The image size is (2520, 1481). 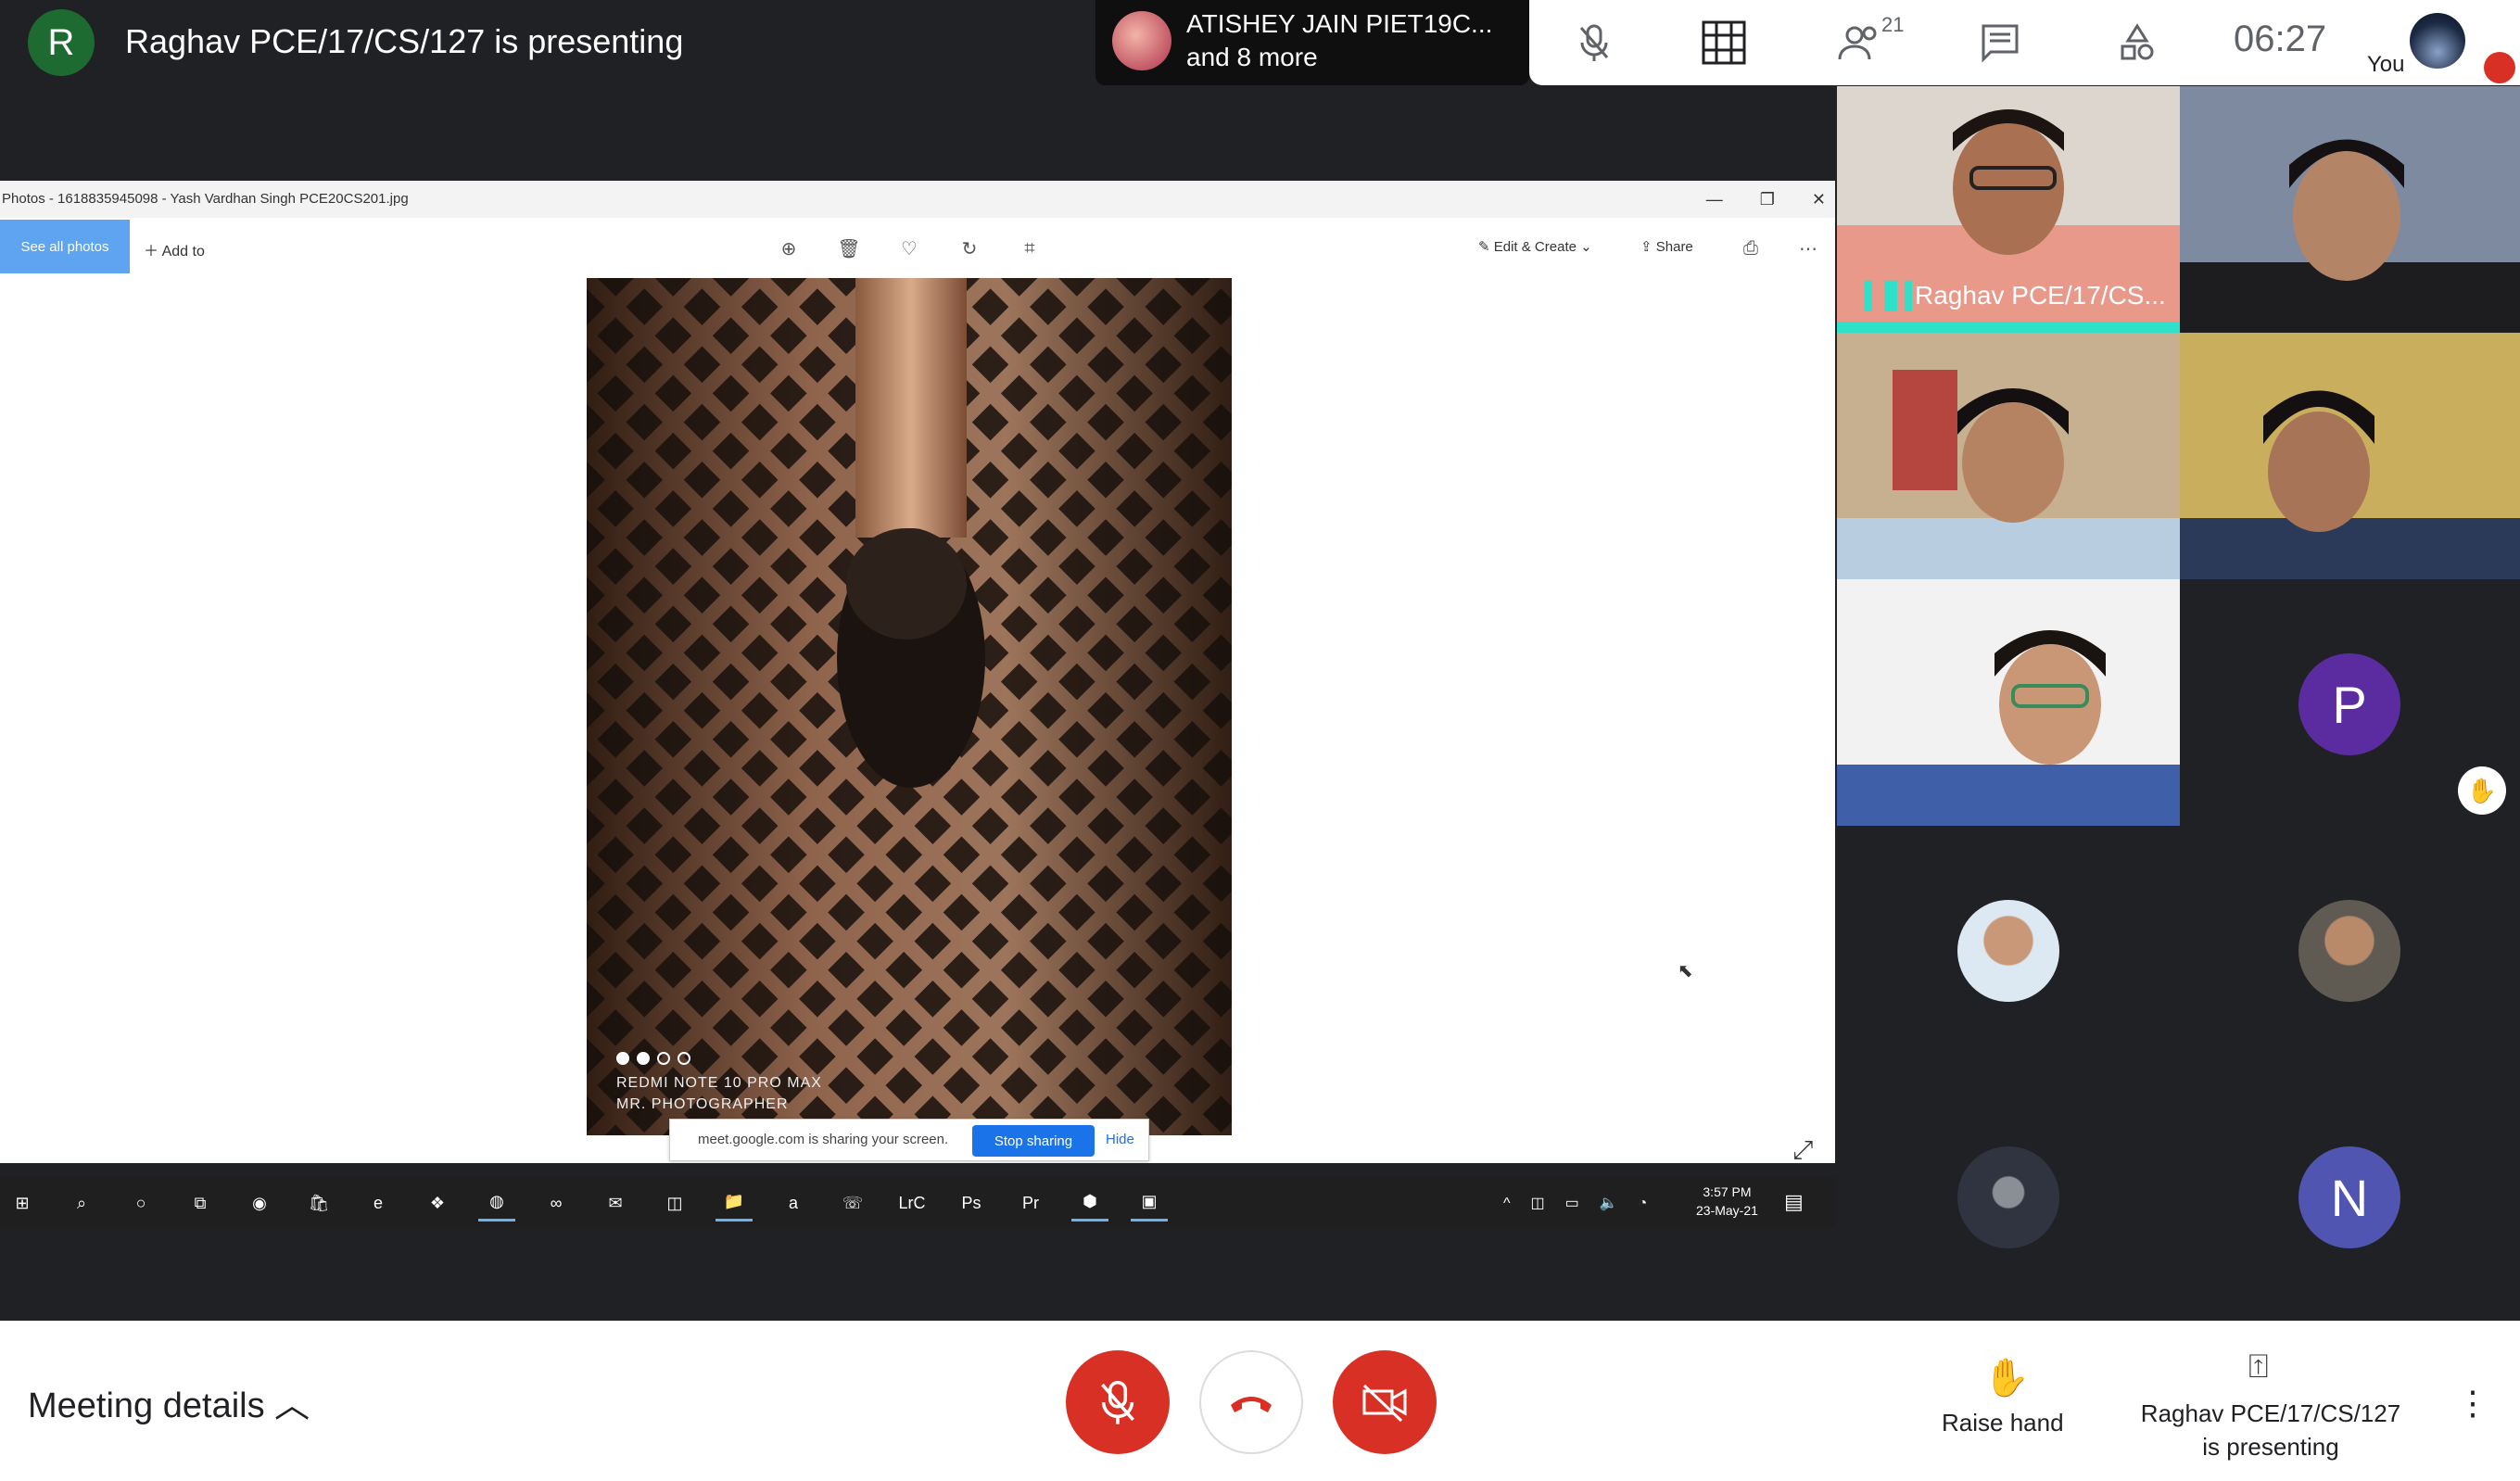 I want to click on presenting-status: Raghav PCE/17/CS/127 is presenting, so click(x=2271, y=1430).